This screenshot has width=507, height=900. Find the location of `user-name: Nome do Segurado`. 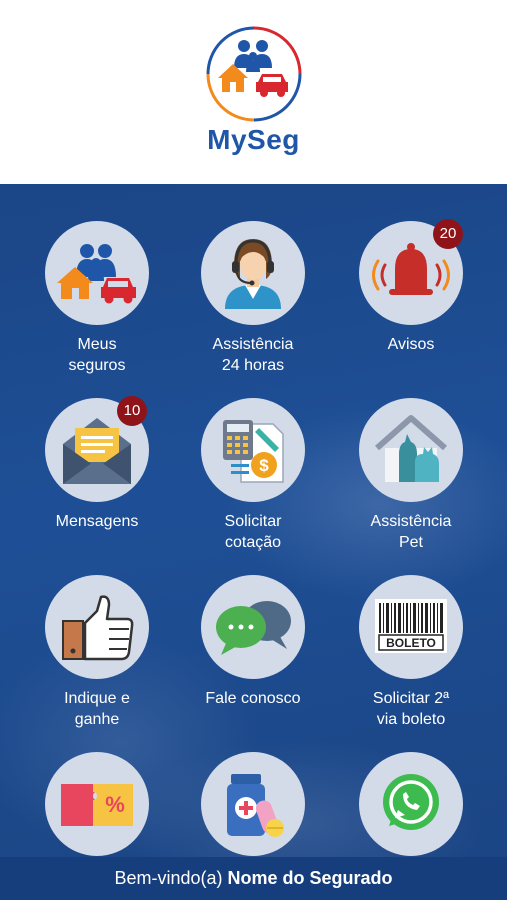

user-name: Nome do Segurado is located at coordinates (310, 878).